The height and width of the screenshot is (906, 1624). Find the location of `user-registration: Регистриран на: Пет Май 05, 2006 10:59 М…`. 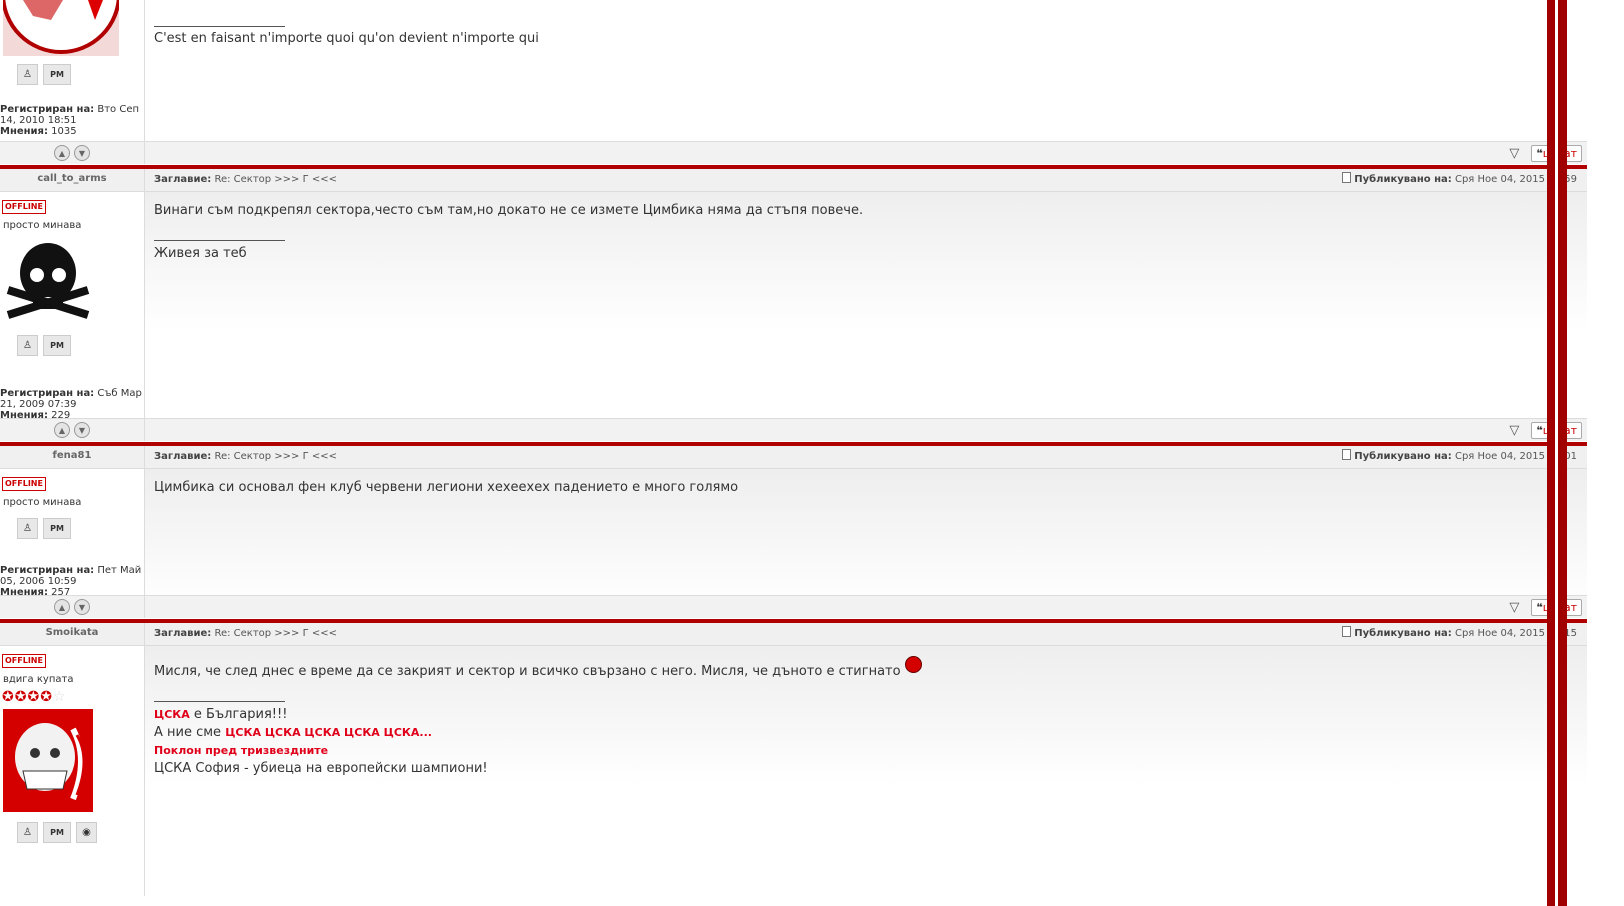

user-registration: Регистриран на: Пет Май 05, 2006 10:59 М… is located at coordinates (71, 581).